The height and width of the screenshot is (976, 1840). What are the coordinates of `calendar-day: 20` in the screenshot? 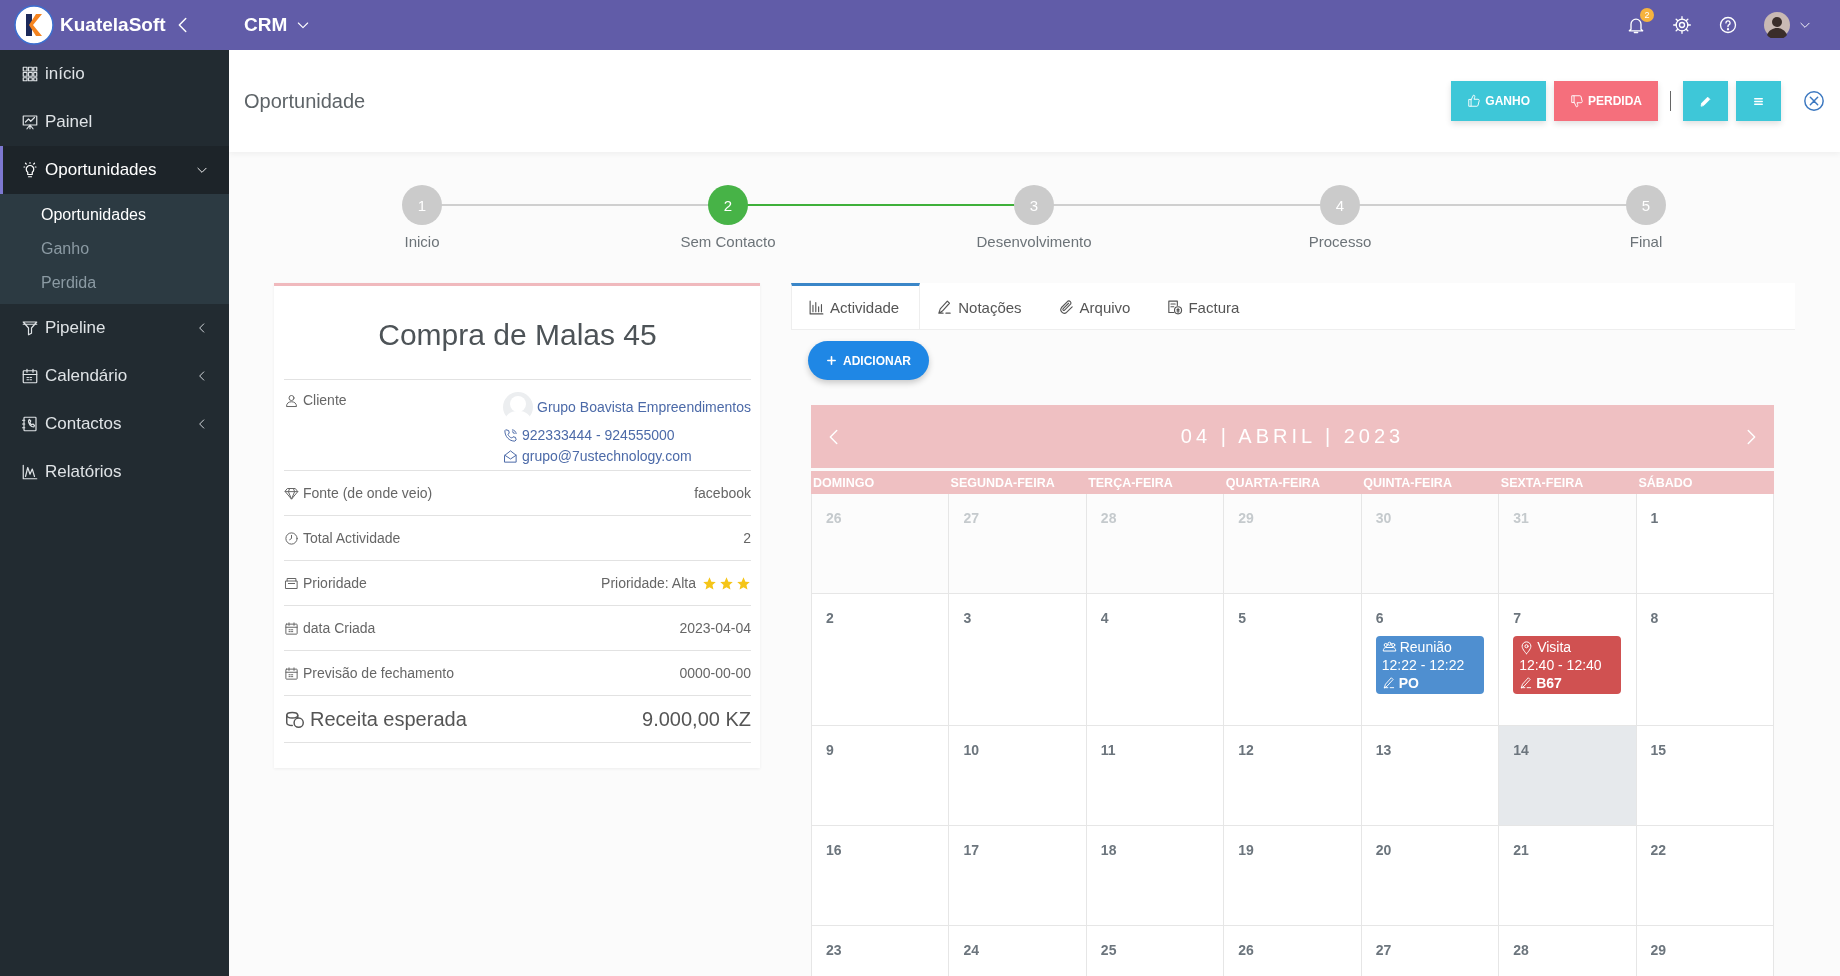 It's located at (1430, 876).